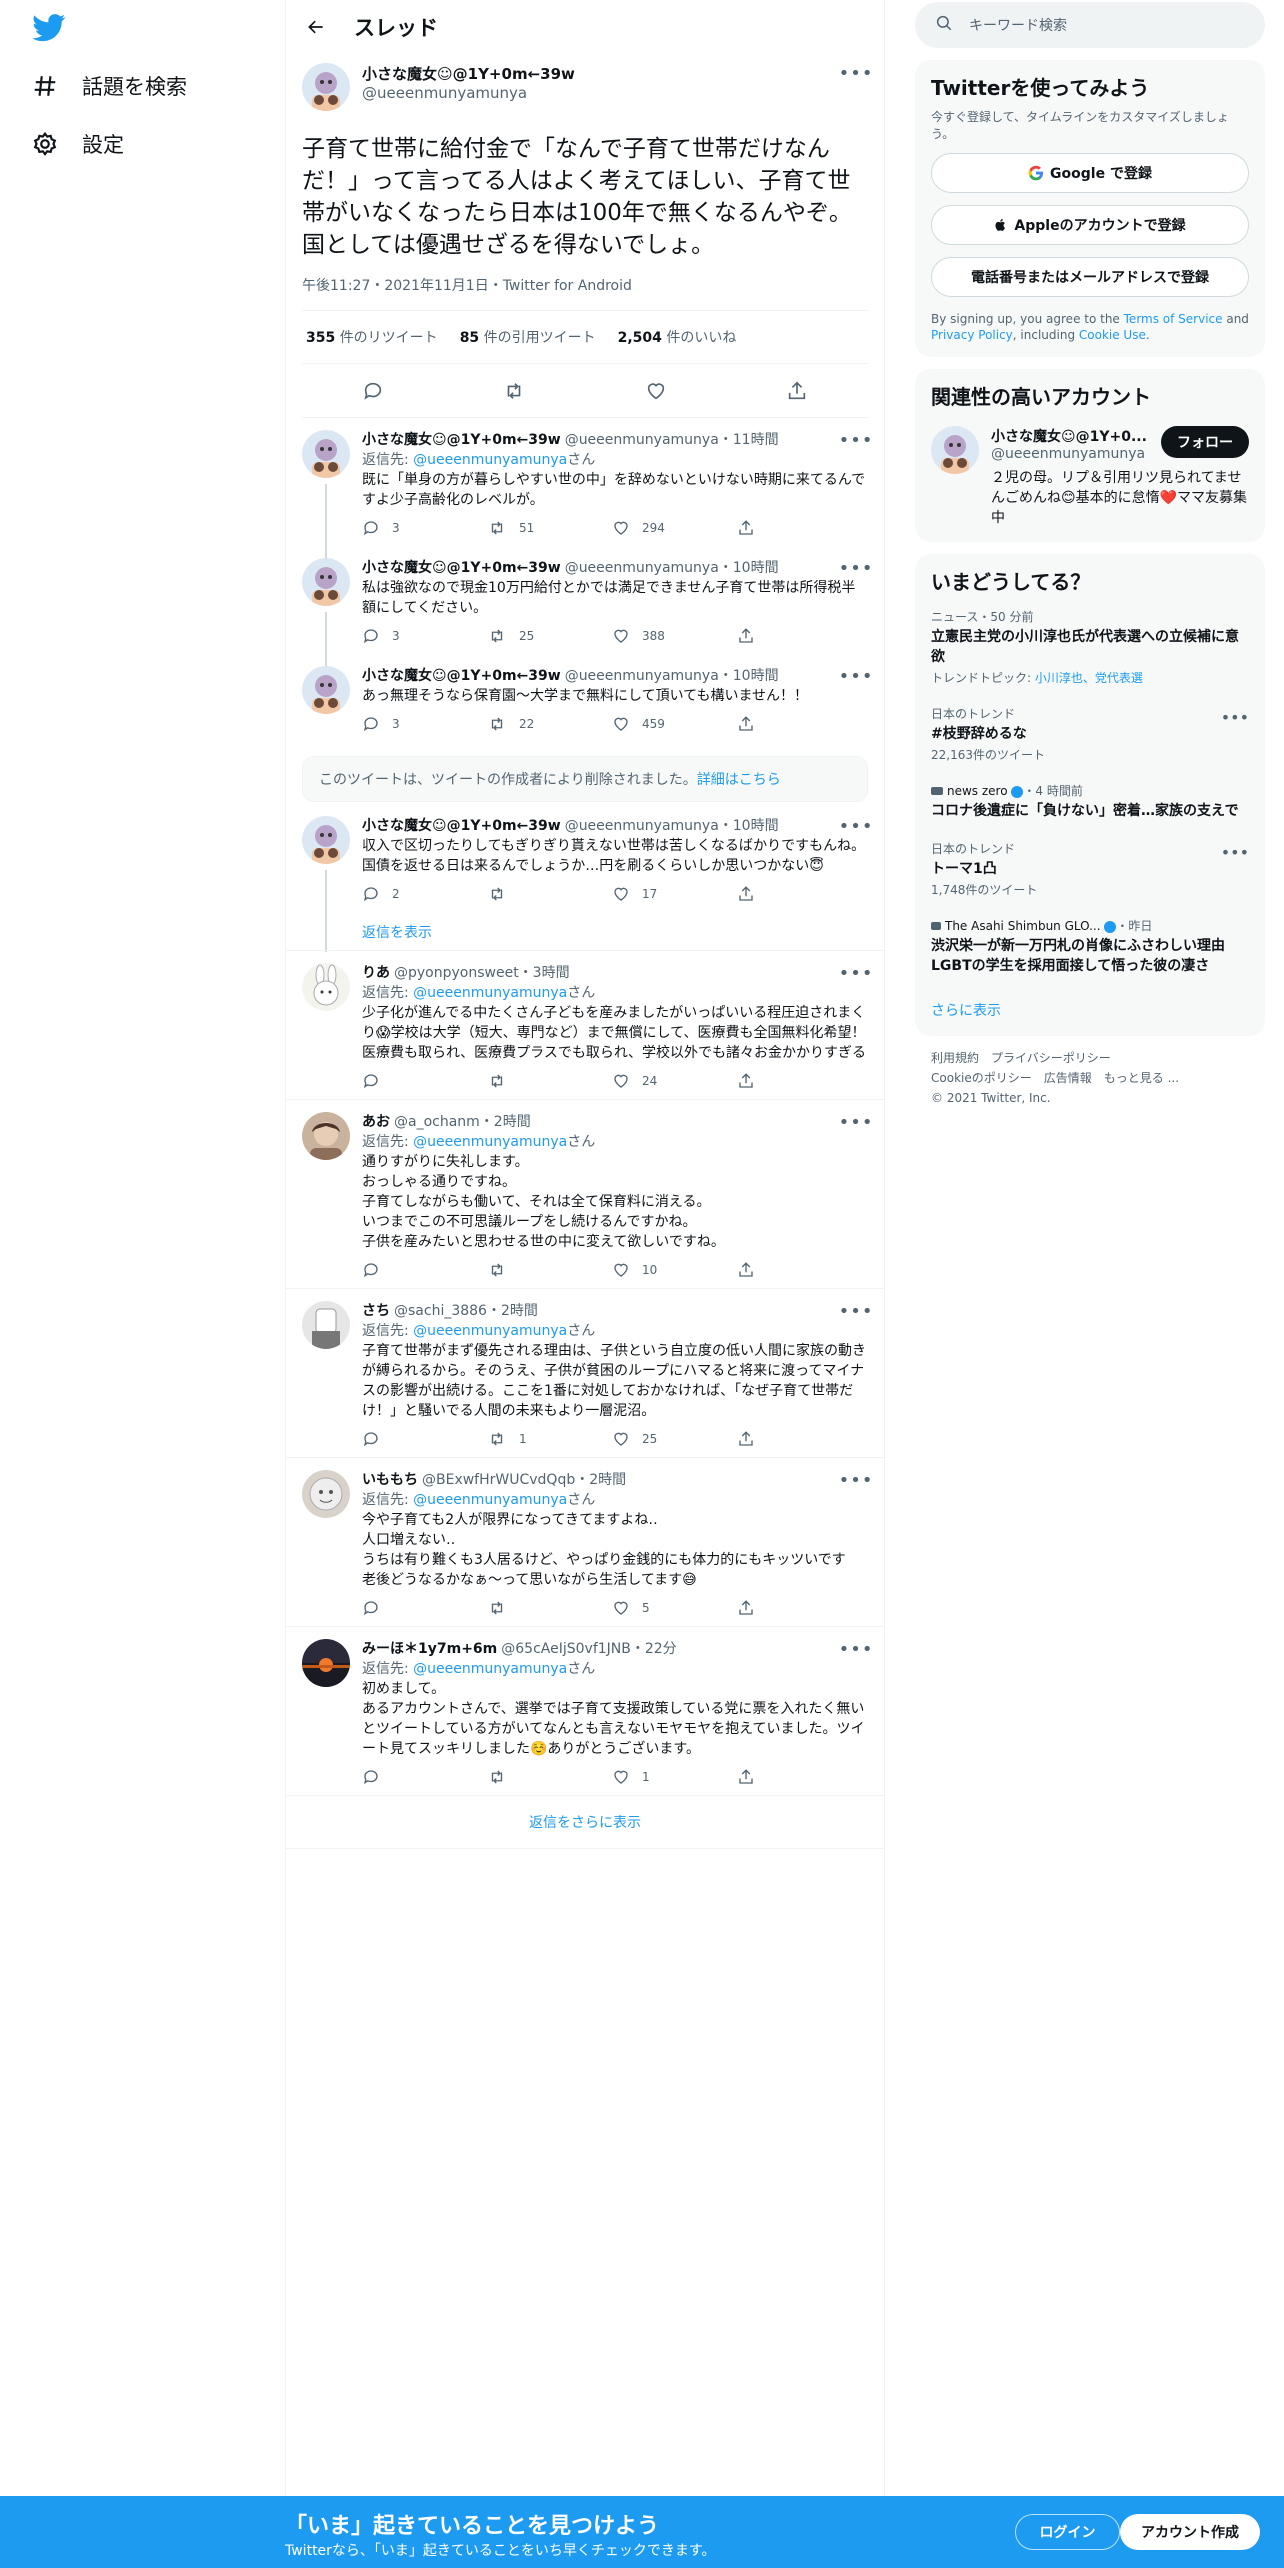  I want to click on search-input: キーワード検索, so click(1018, 25).